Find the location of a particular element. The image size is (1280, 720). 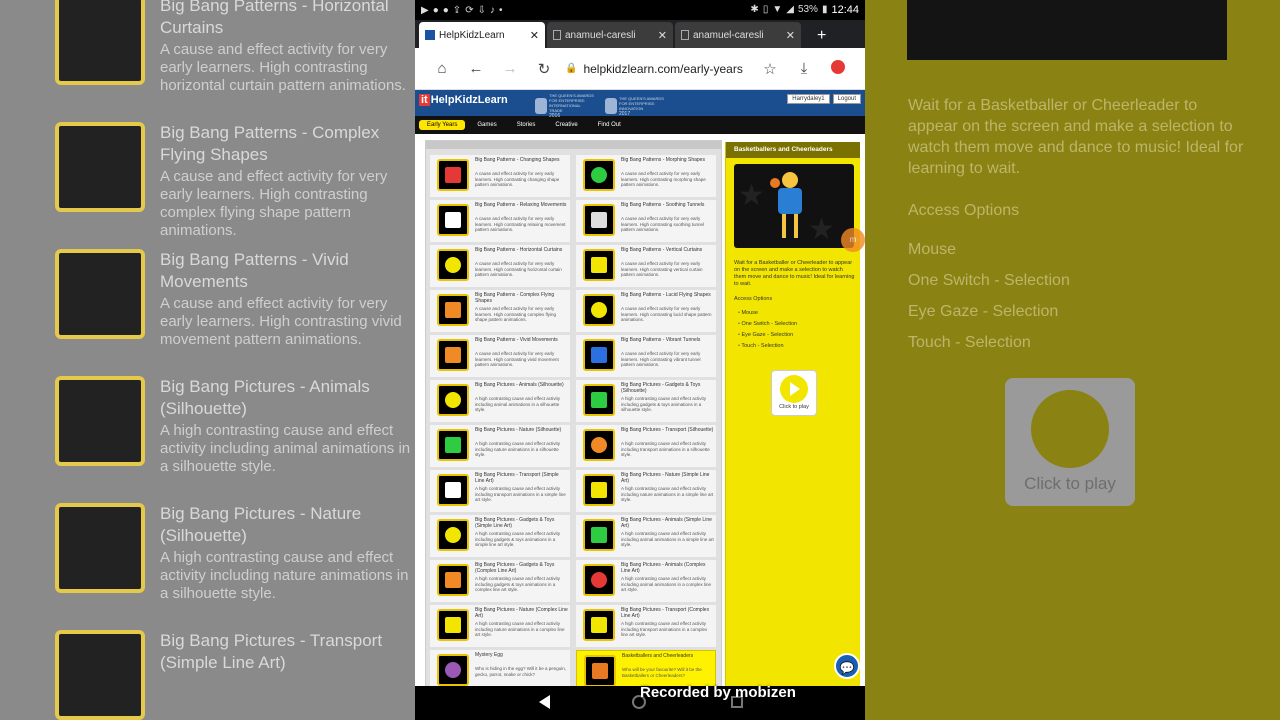

document-icon is located at coordinates (685, 35).